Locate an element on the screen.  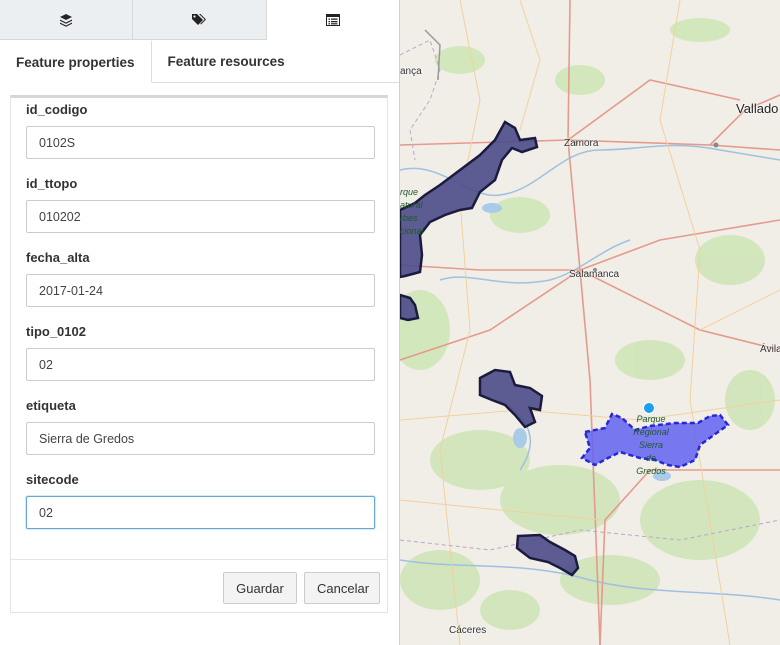
field-id-ttopo: id_ttopo is located at coordinates (200, 204).